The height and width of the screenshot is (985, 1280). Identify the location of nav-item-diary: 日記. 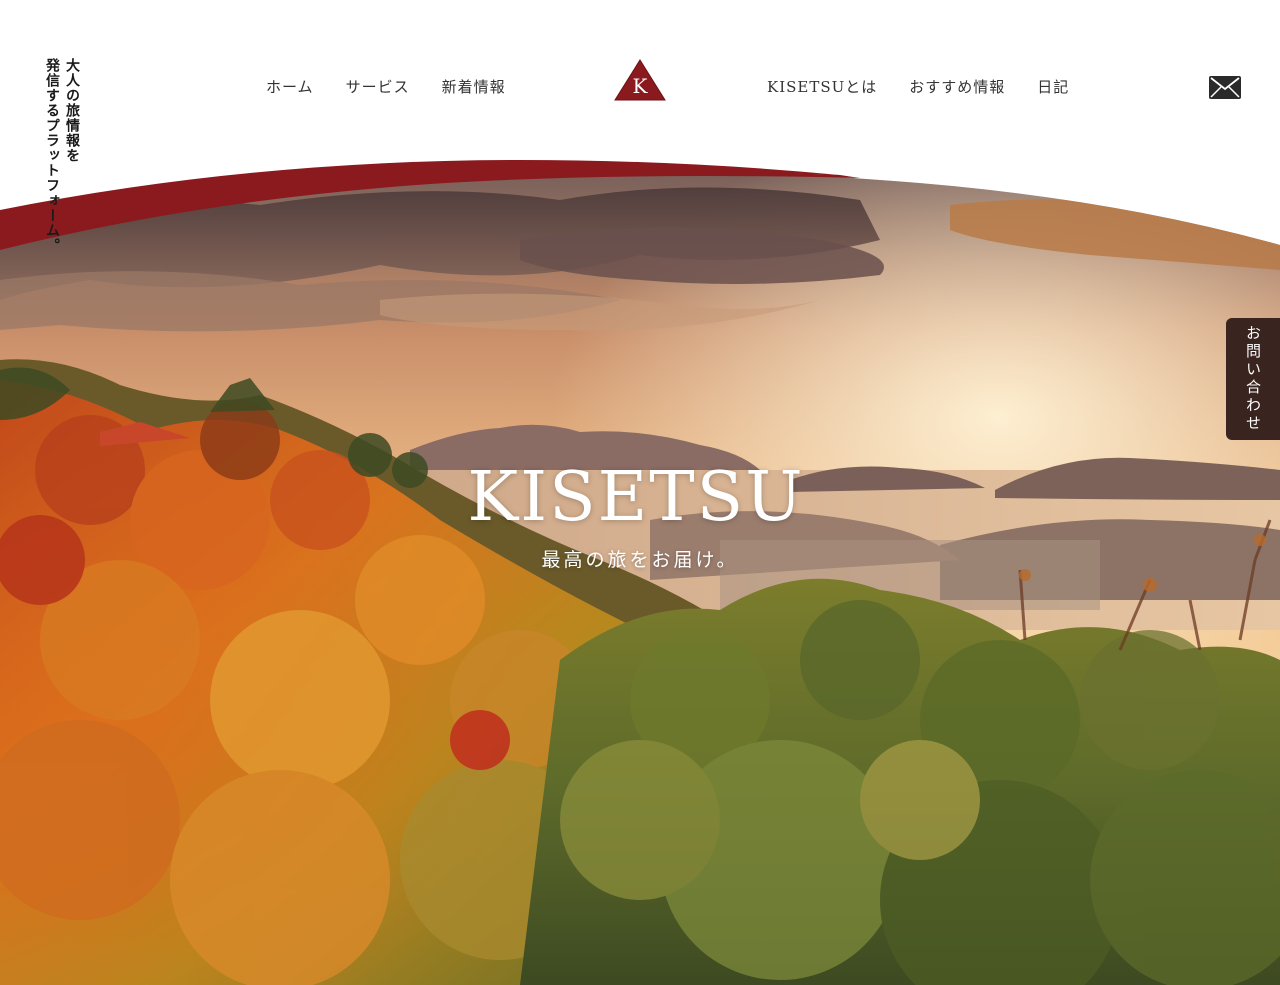
(1053, 87).